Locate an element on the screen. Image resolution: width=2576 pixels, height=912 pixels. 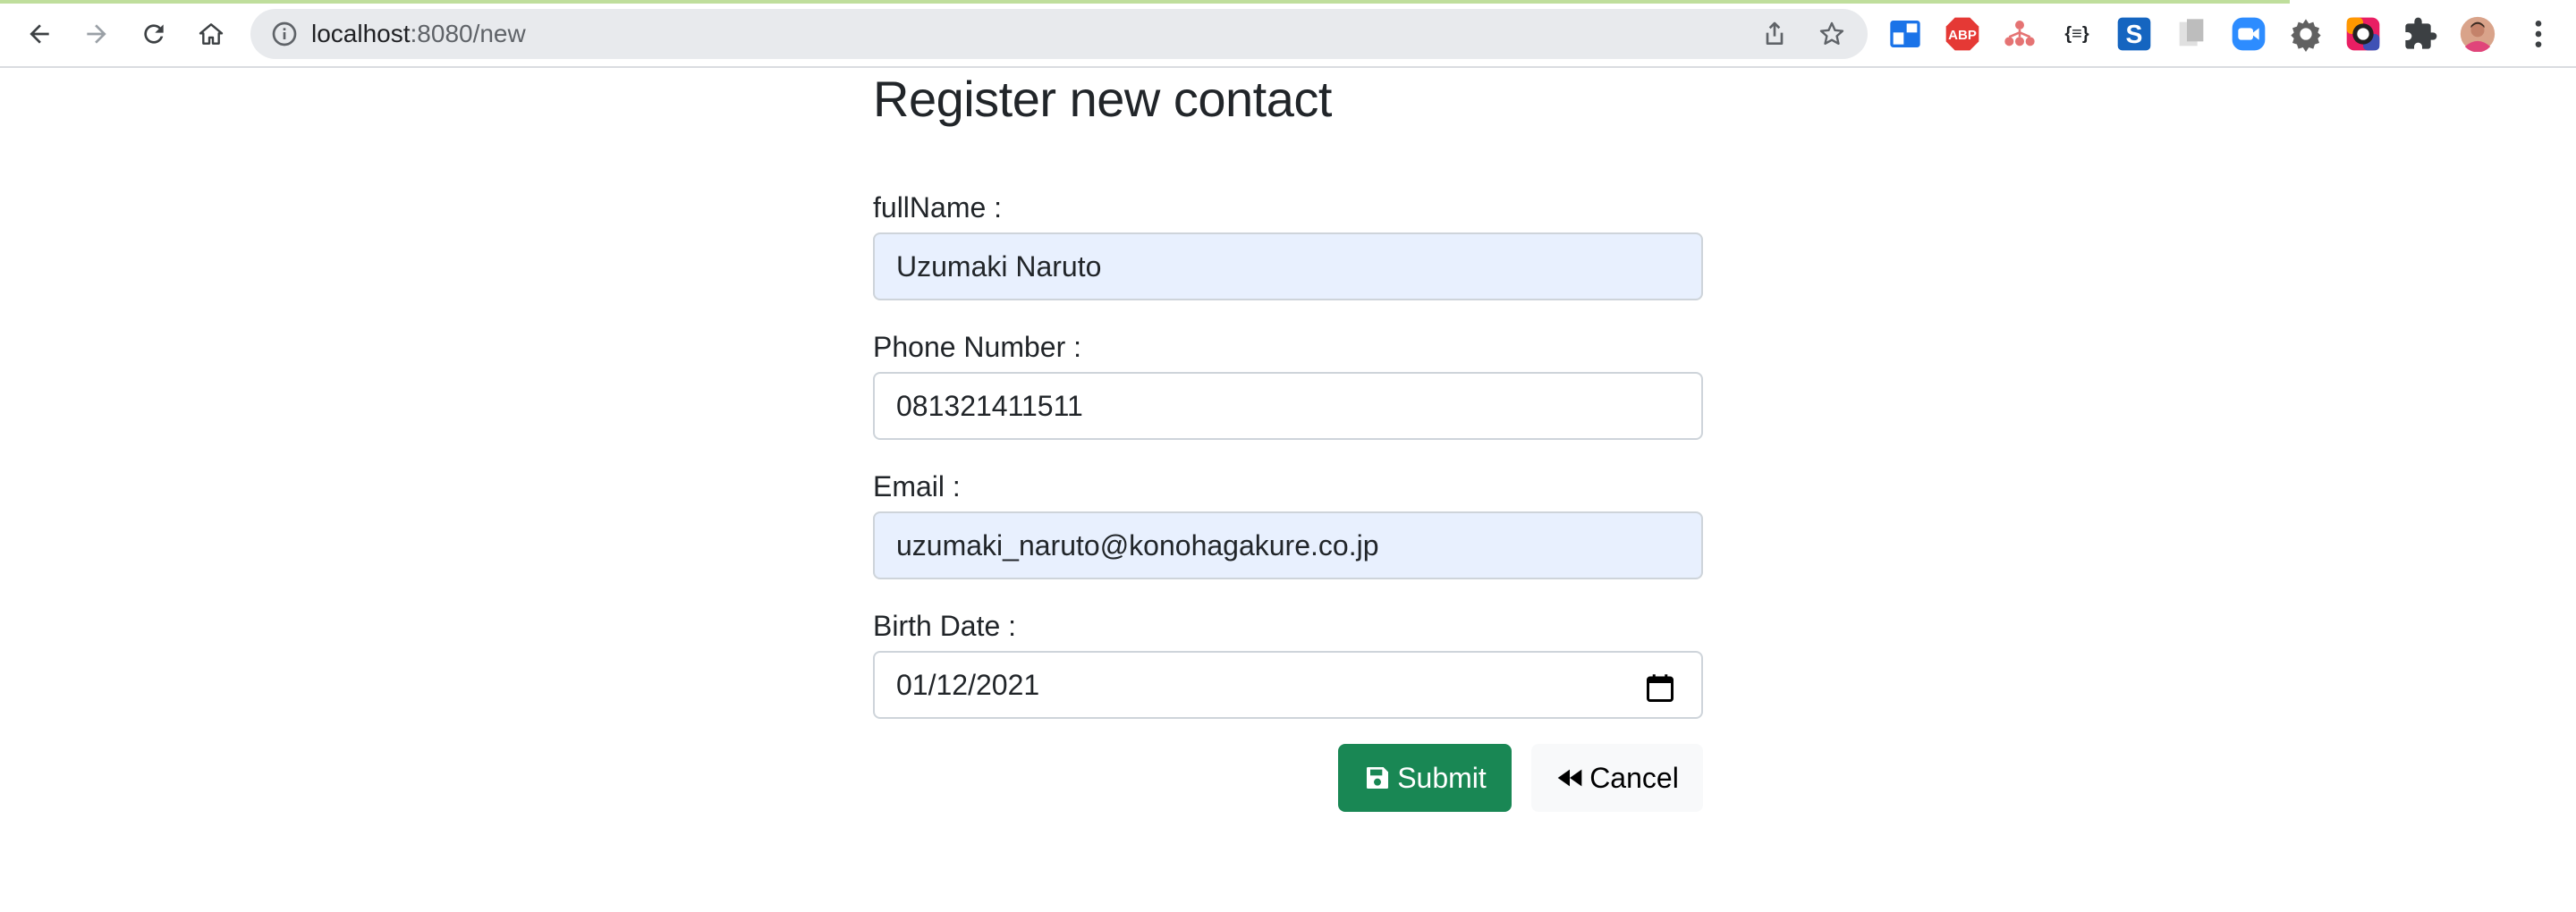
svg-text: S is located at coordinates (2134, 35).